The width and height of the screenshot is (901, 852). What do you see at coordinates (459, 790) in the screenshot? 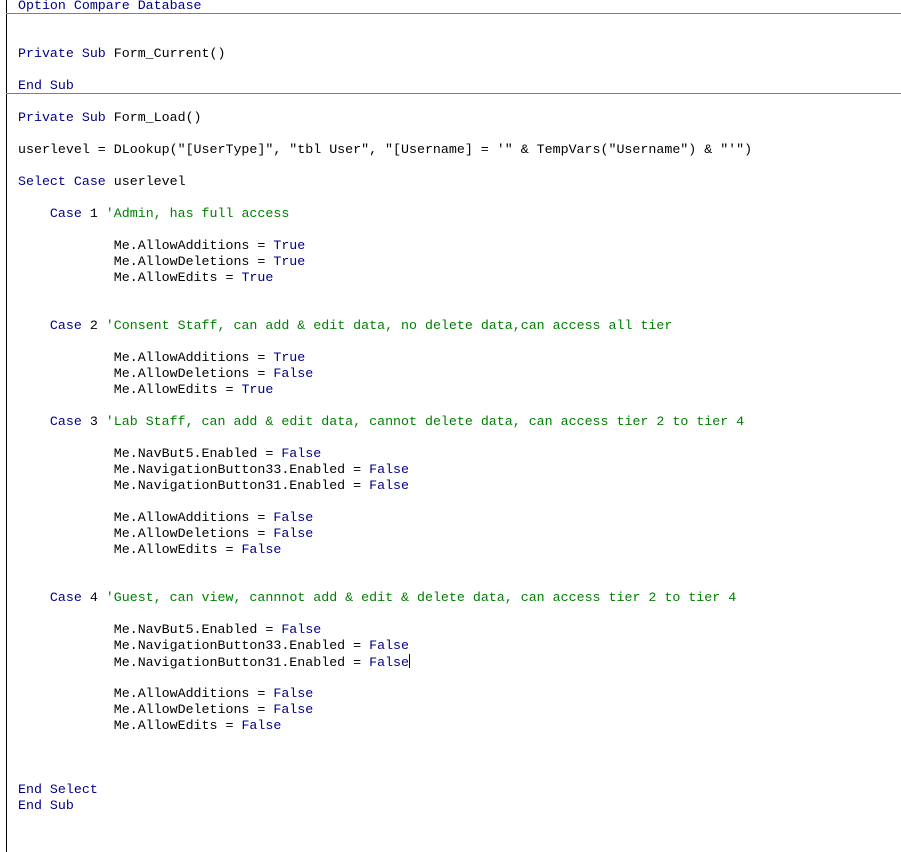
I see `code-line: End Select` at bounding box center [459, 790].